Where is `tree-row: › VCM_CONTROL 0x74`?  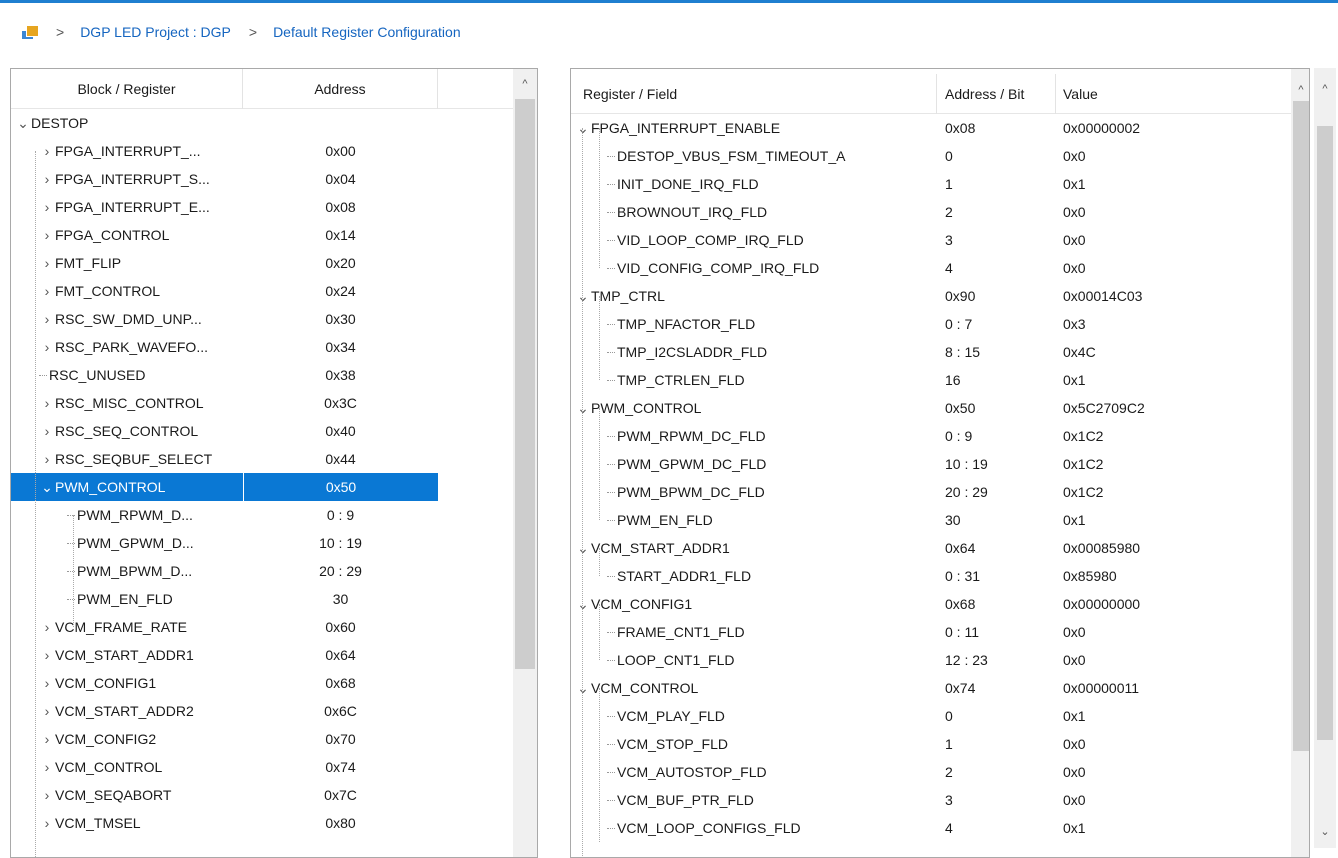
tree-row: › VCM_CONTROL 0x74 is located at coordinates (262, 767).